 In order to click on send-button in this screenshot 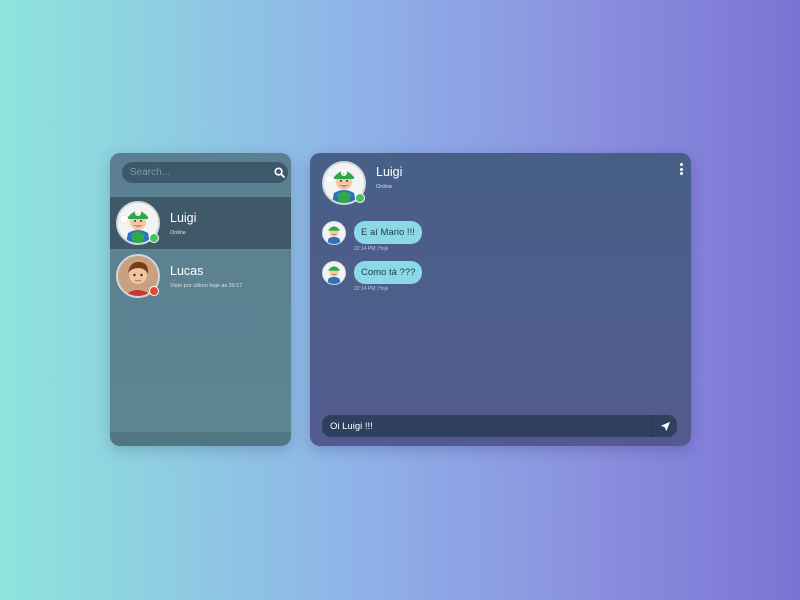, I will do `click(665, 426)`.